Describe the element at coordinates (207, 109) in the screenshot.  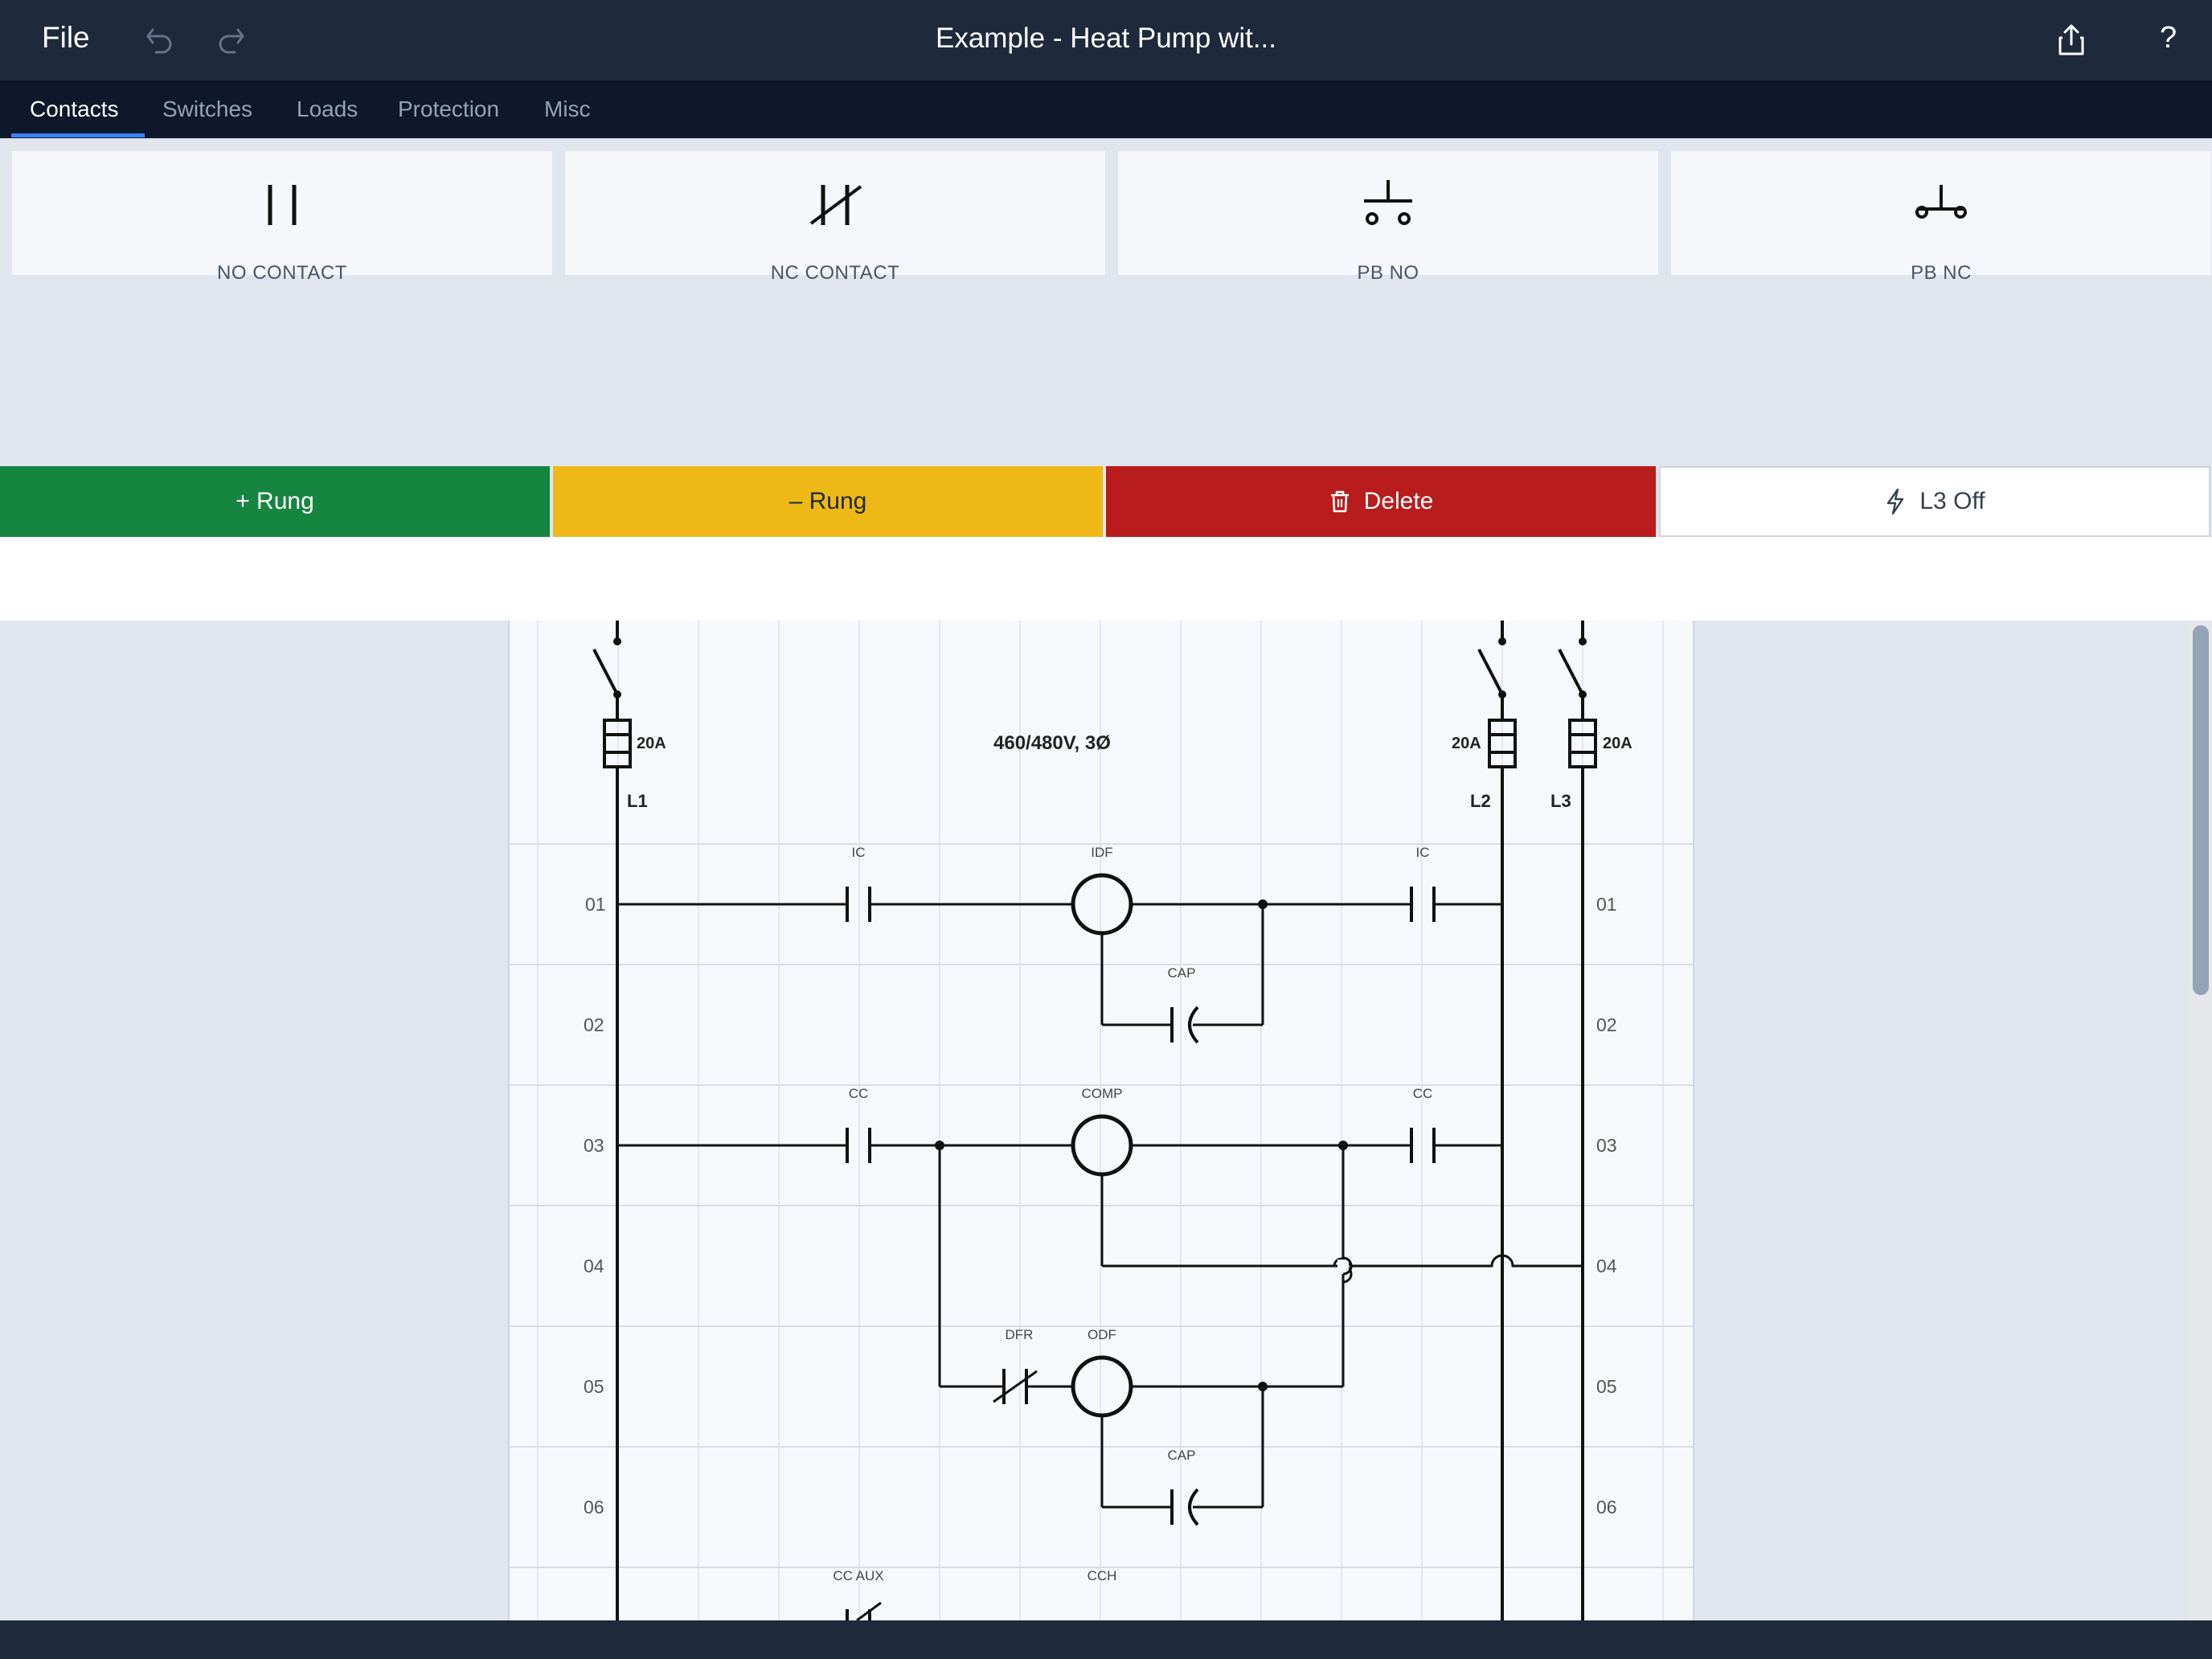
I see `tab-switches: Switches` at that location.